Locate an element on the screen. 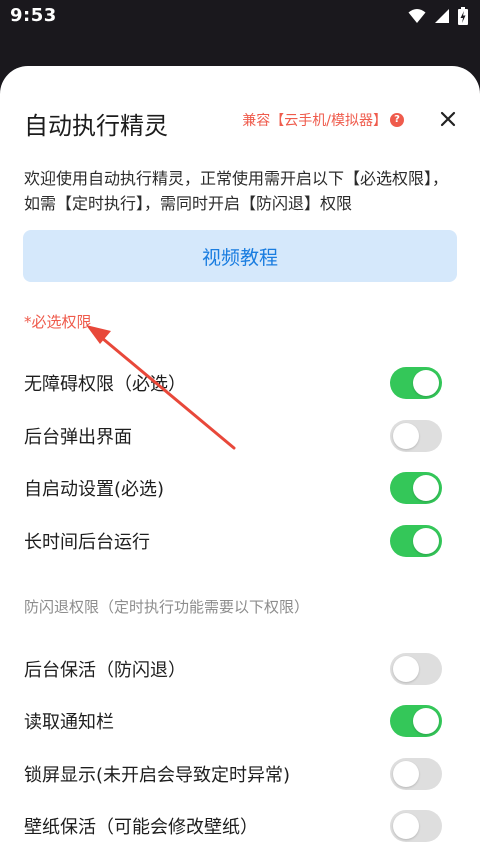 This screenshot has height=866, width=480. signal-icon is located at coordinates (442, 16).